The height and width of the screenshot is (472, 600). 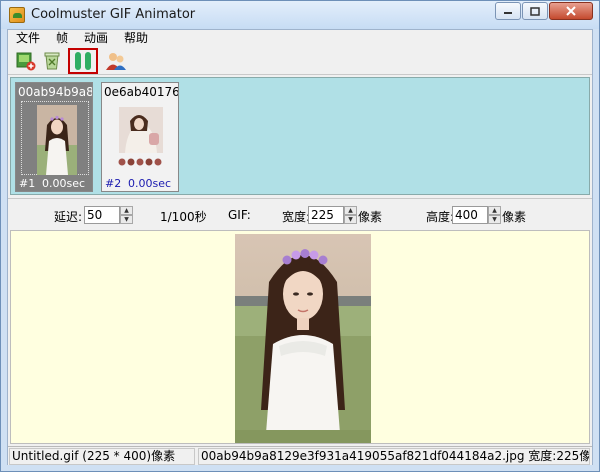 I want to click on add-frame-button, so click(x=26, y=61).